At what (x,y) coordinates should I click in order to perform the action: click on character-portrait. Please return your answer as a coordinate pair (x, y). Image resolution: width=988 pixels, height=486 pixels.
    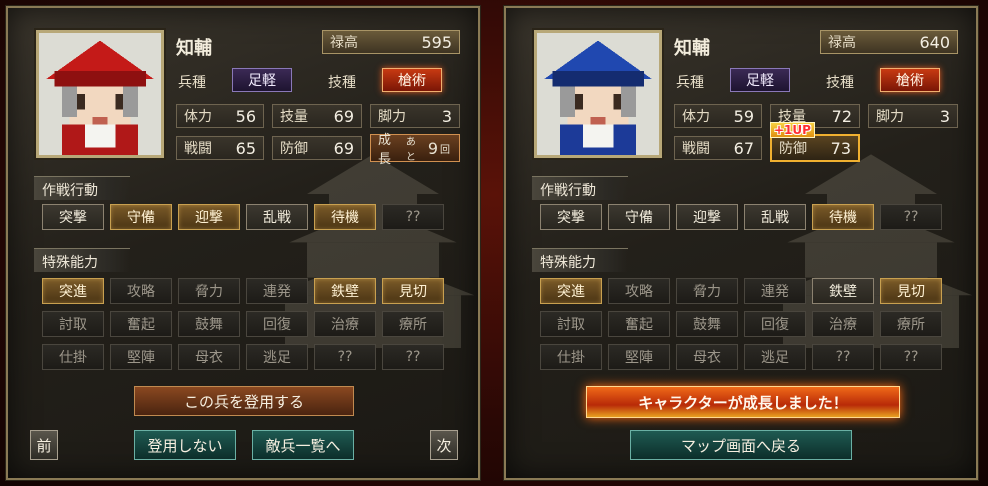
    Looking at the image, I should click on (598, 94).